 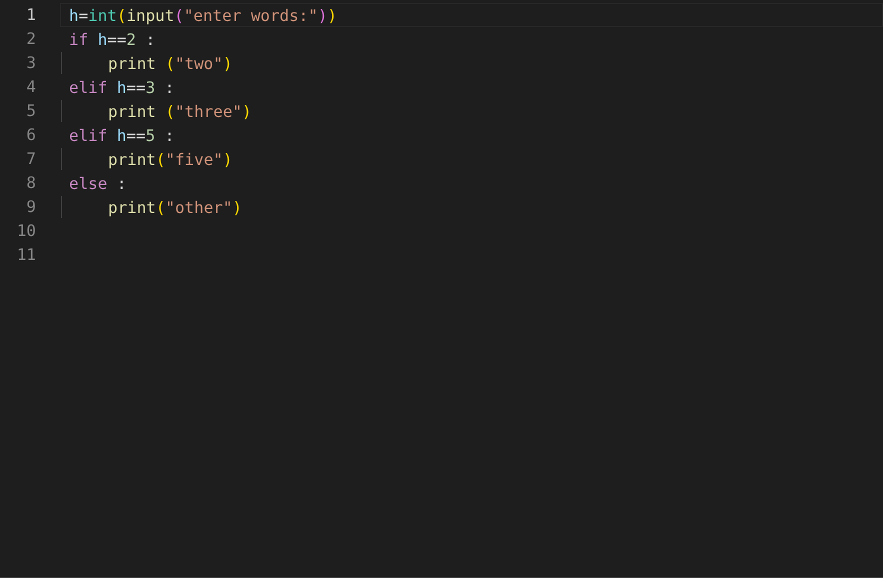 I want to click on code-line: print ("two"), so click(x=169, y=64).